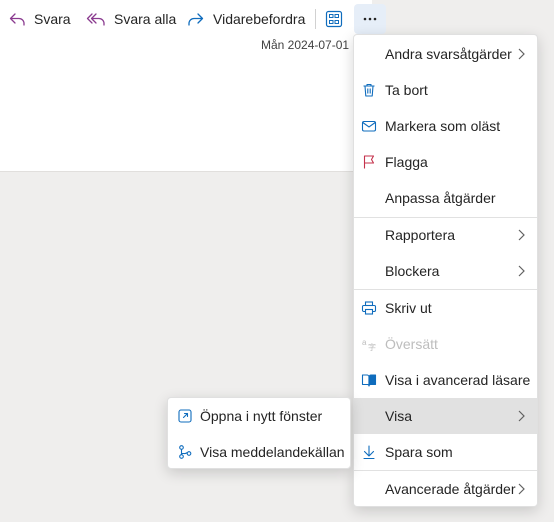 The width and height of the screenshot is (554, 522). What do you see at coordinates (145, 19) in the screenshot?
I see `reply-all-label: Svara alla` at bounding box center [145, 19].